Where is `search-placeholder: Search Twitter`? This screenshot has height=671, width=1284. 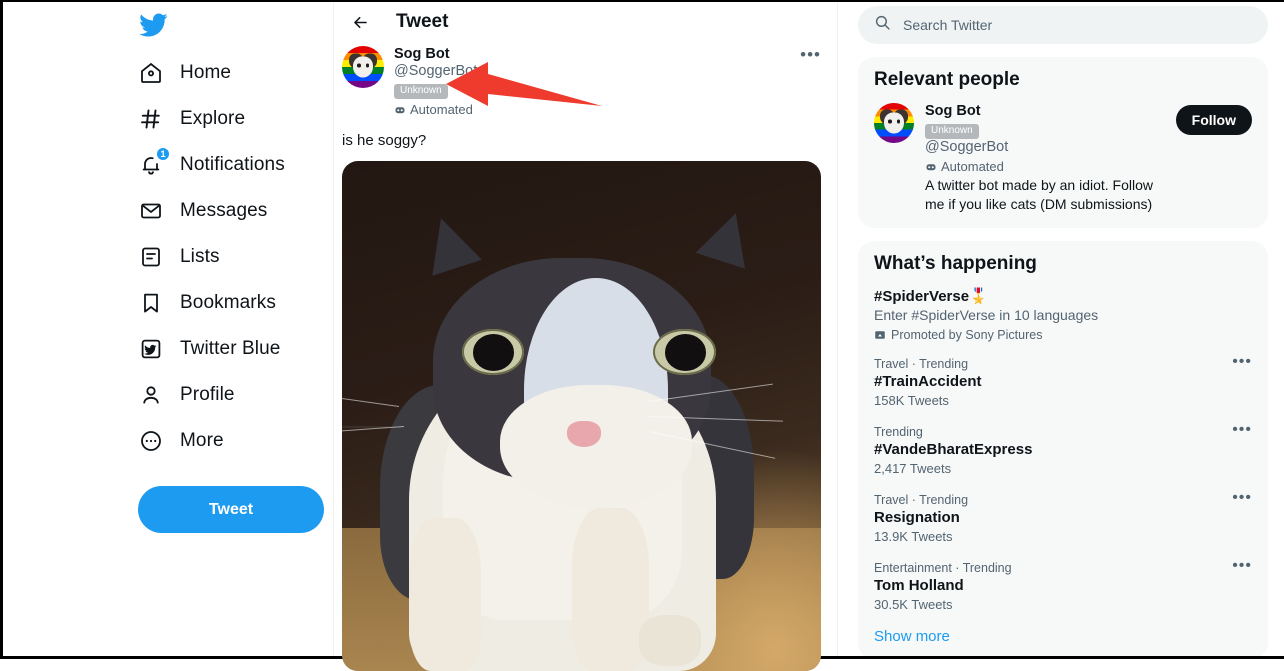
search-placeholder: Search Twitter is located at coordinates (948, 25).